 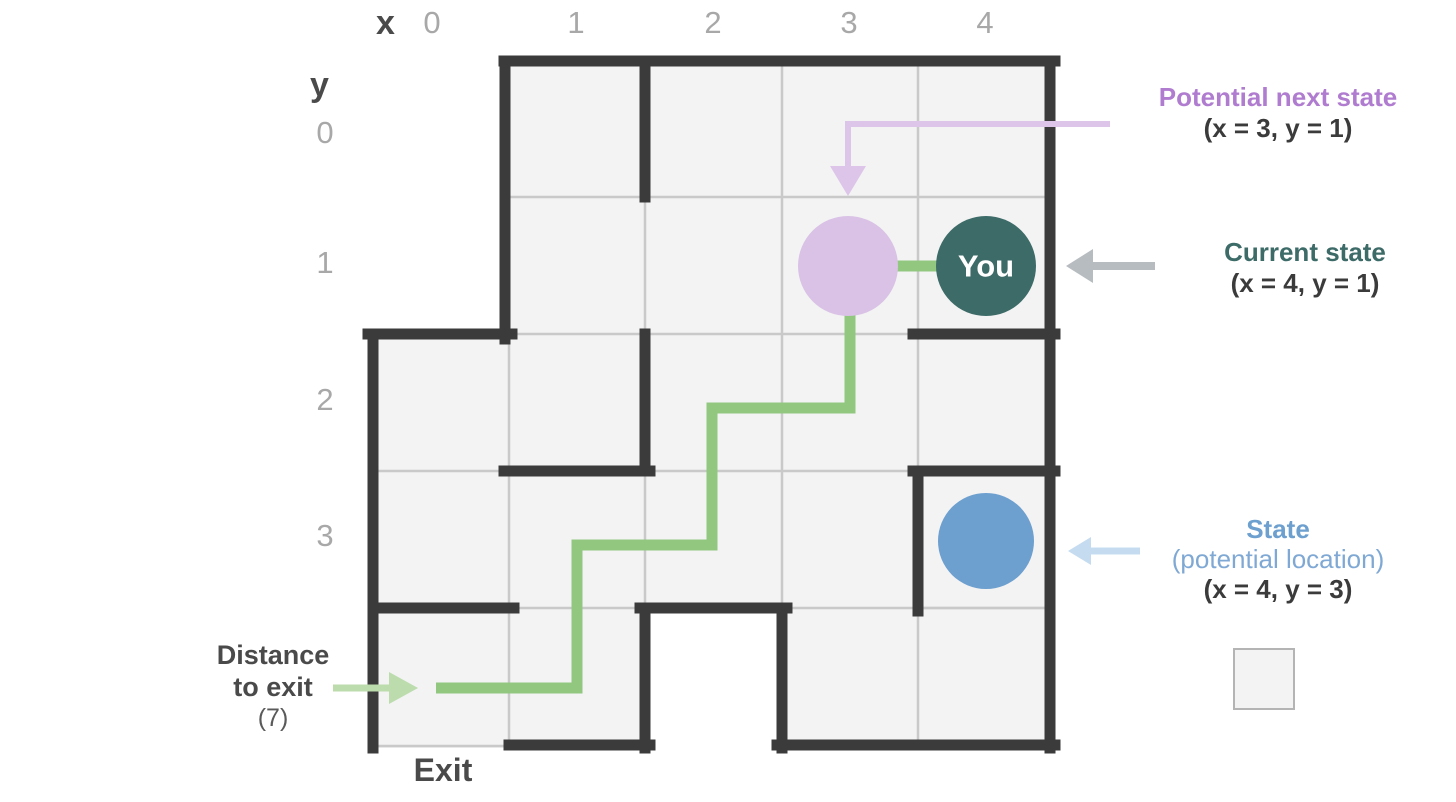 What do you see at coordinates (1110, 266) in the screenshot?
I see `current-state-connector-arrow` at bounding box center [1110, 266].